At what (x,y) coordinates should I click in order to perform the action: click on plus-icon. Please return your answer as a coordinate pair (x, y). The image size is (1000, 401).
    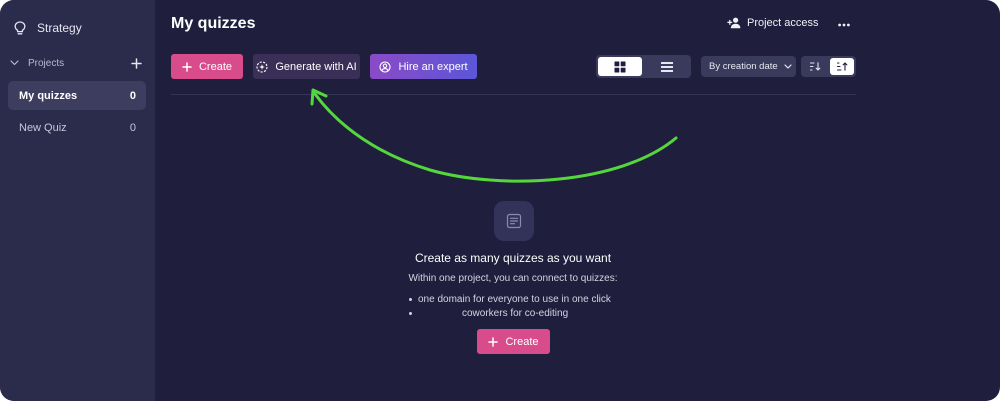
    Looking at the image, I should click on (493, 341).